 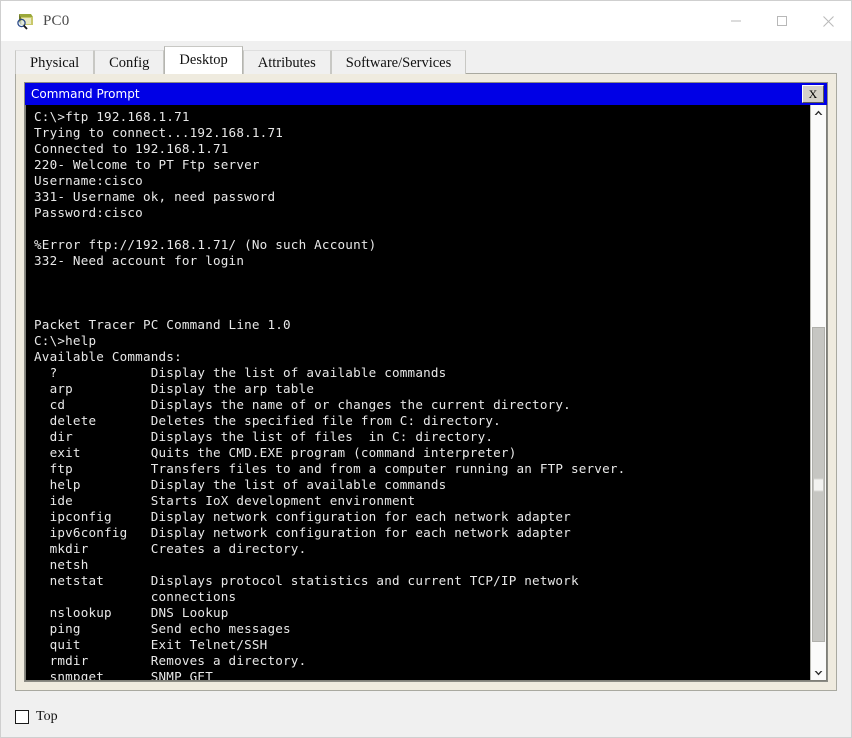 What do you see at coordinates (25, 21) in the screenshot?
I see `pc-device-icon` at bounding box center [25, 21].